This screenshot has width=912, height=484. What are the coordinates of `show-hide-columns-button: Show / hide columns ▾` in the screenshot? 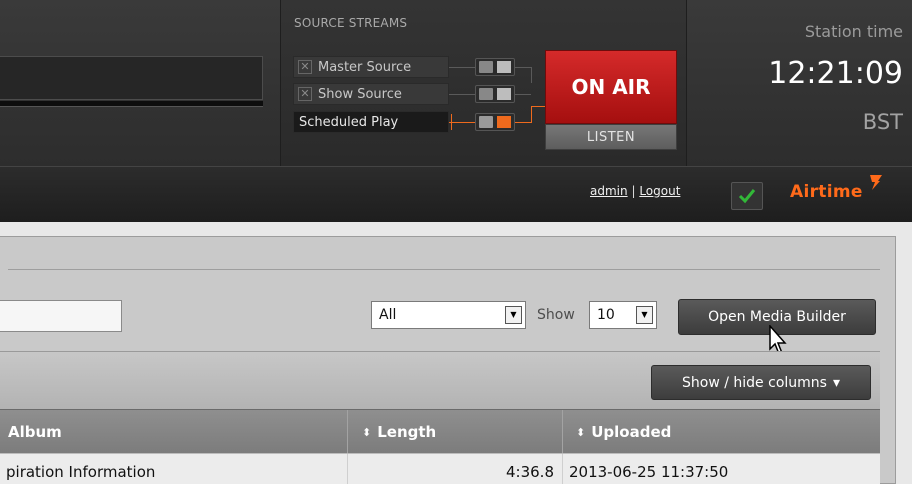 It's located at (761, 382).